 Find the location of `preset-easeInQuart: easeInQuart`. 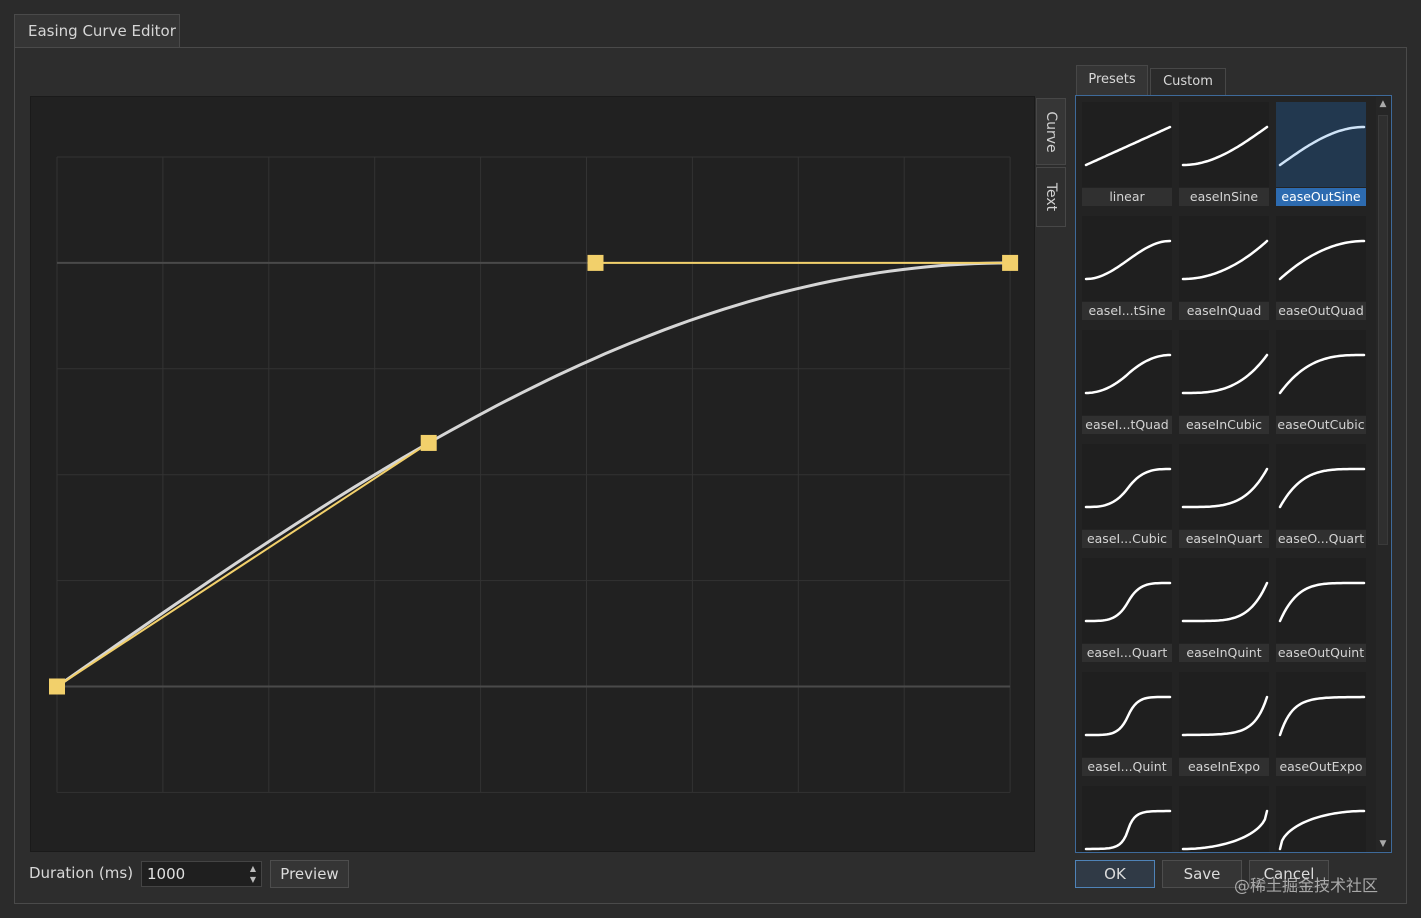

preset-easeInQuart: easeInQuart is located at coordinates (1224, 496).